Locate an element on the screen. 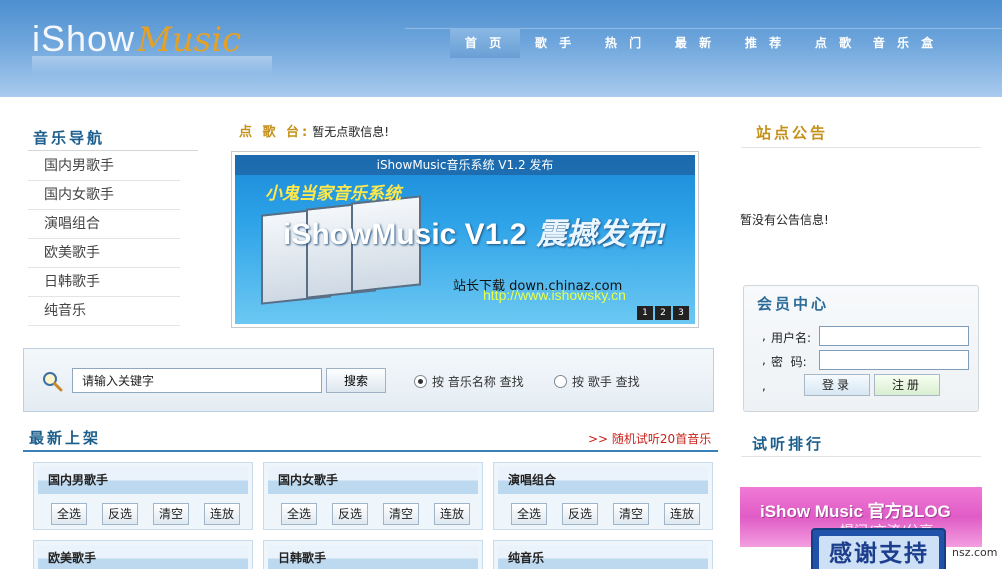 This screenshot has width=1002, height=569. member-panel: 会员中心 , 用户名: , 密 码: , 登录 注册 is located at coordinates (861, 348).